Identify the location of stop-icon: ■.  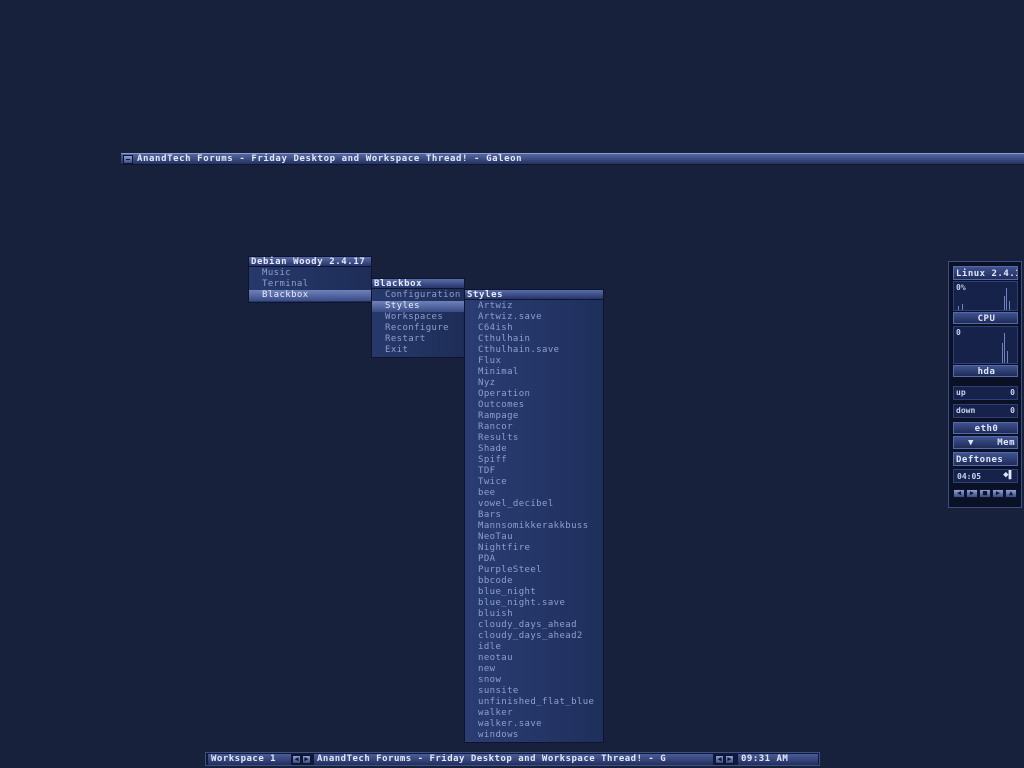
(985, 493).